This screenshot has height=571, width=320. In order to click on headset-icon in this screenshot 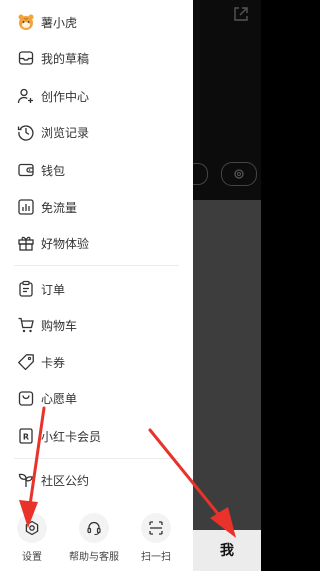, I will do `click(94, 528)`.